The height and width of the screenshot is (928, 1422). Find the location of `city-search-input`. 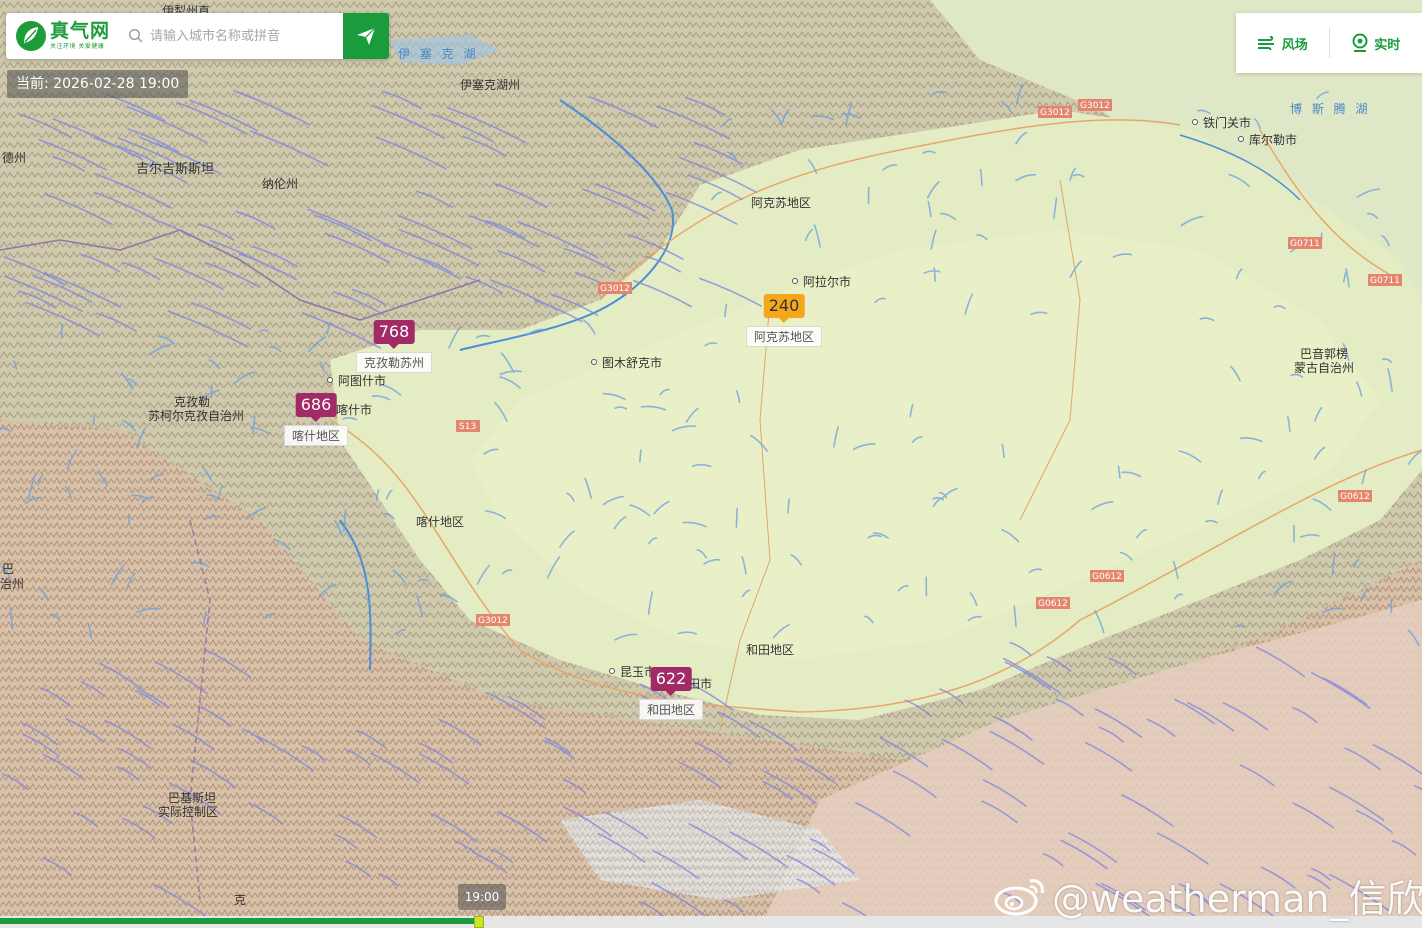

city-search-input is located at coordinates (245, 36).